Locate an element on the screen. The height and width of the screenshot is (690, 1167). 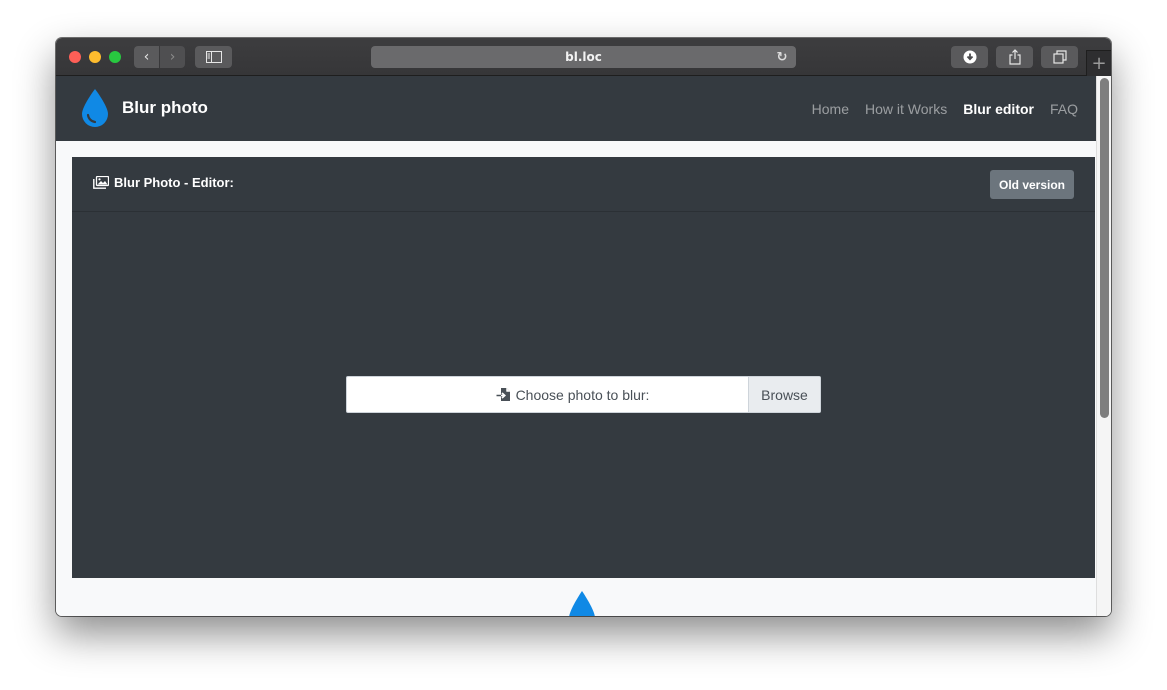
file-input-label: Choose photo to blur: is located at coordinates (547, 394).